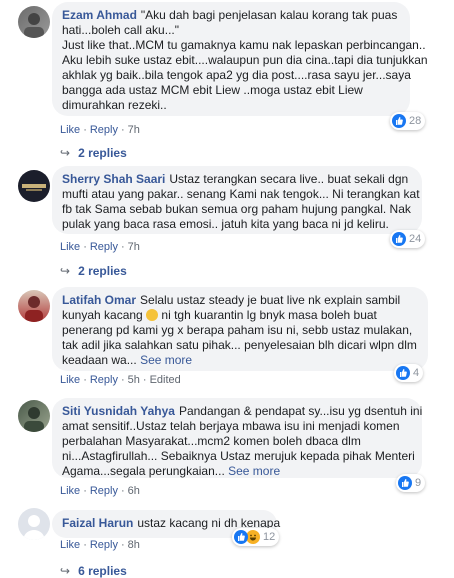 The width and height of the screenshot is (454, 578). I want to click on comment-actions: Like · Reply · 6h, so click(100, 491).